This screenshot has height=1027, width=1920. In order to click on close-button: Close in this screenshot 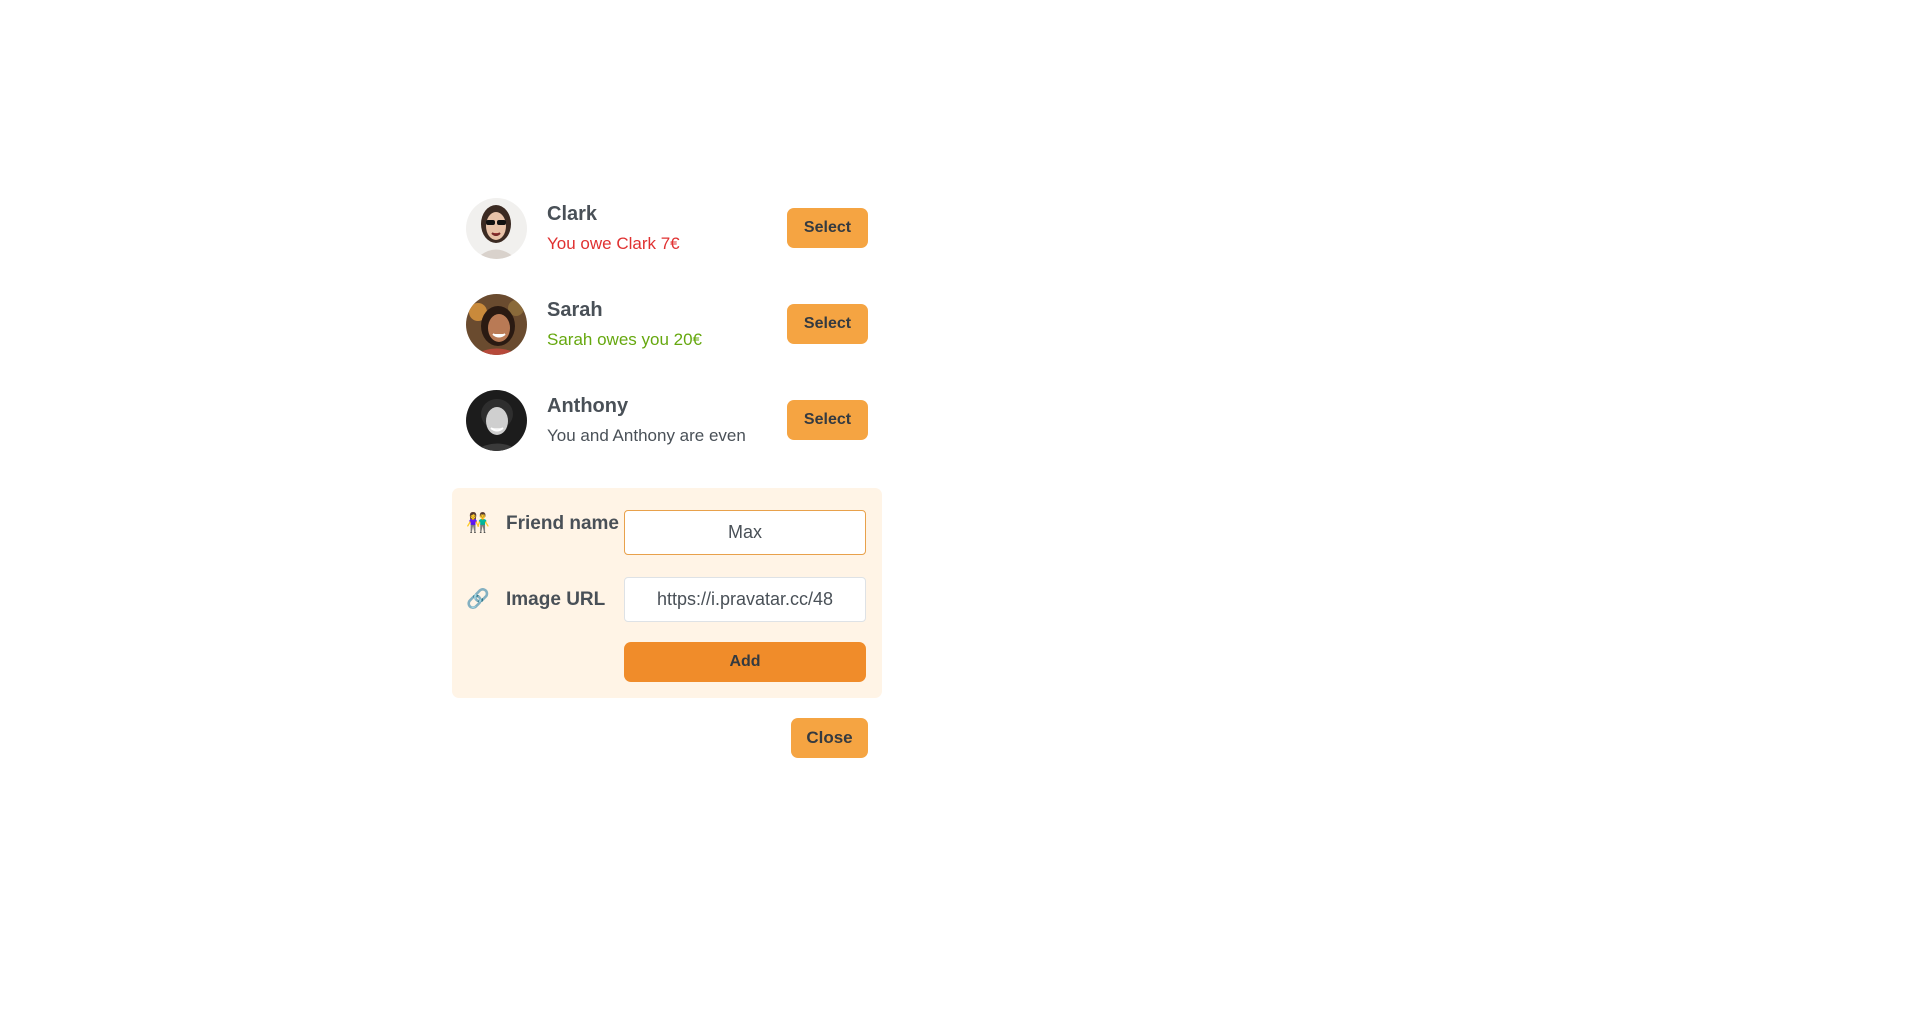, I will do `click(829, 738)`.